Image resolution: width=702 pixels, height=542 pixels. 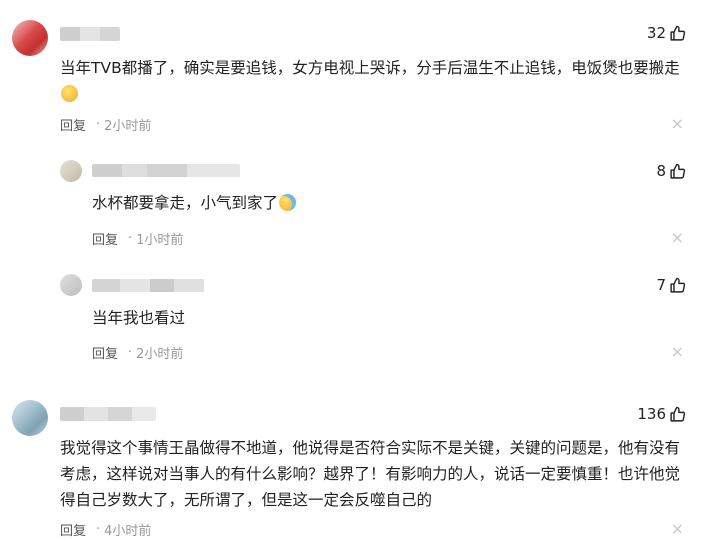 I want to click on like-count: 136, so click(x=661, y=414).